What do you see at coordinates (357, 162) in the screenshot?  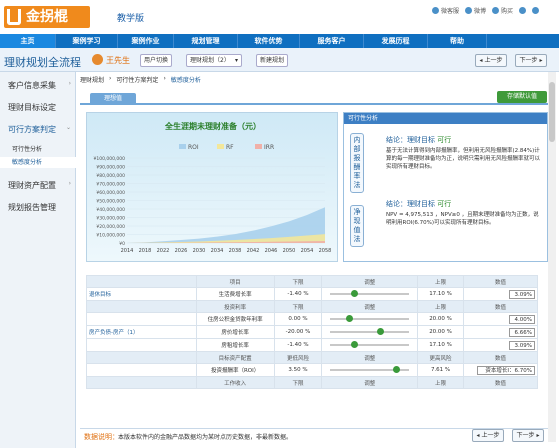 I see `irr-method-text: 内部报酬率法` at bounding box center [357, 162].